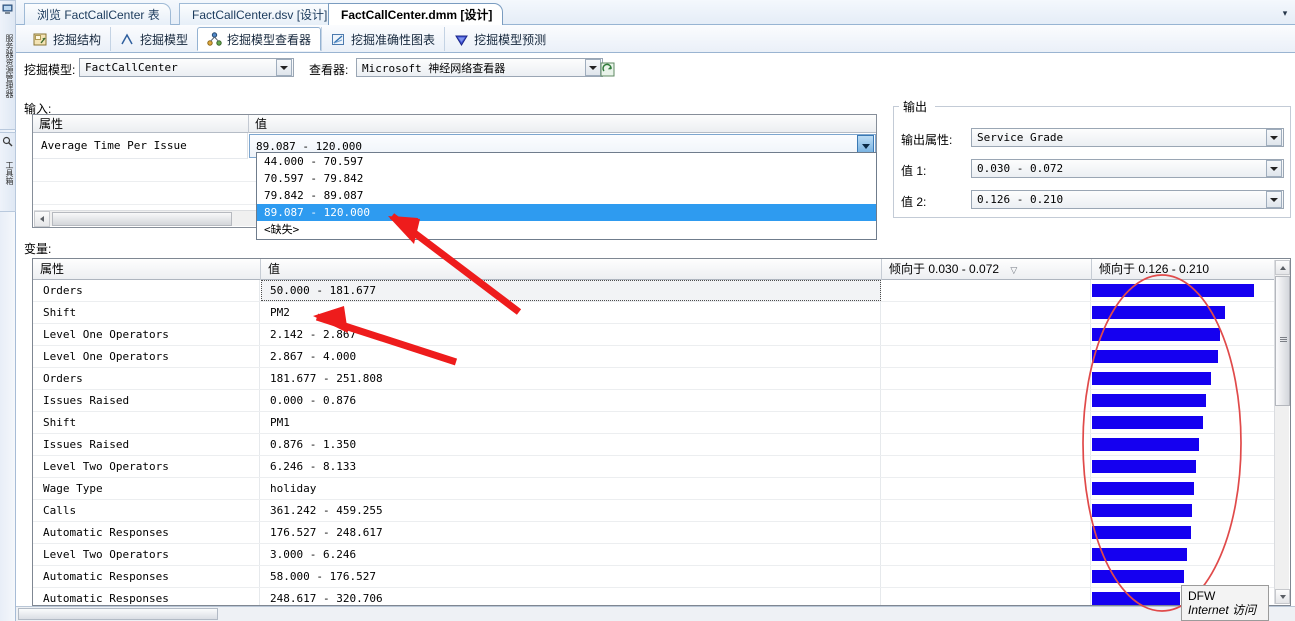  I want to click on variables-section-legend: 变量:, so click(38, 249).